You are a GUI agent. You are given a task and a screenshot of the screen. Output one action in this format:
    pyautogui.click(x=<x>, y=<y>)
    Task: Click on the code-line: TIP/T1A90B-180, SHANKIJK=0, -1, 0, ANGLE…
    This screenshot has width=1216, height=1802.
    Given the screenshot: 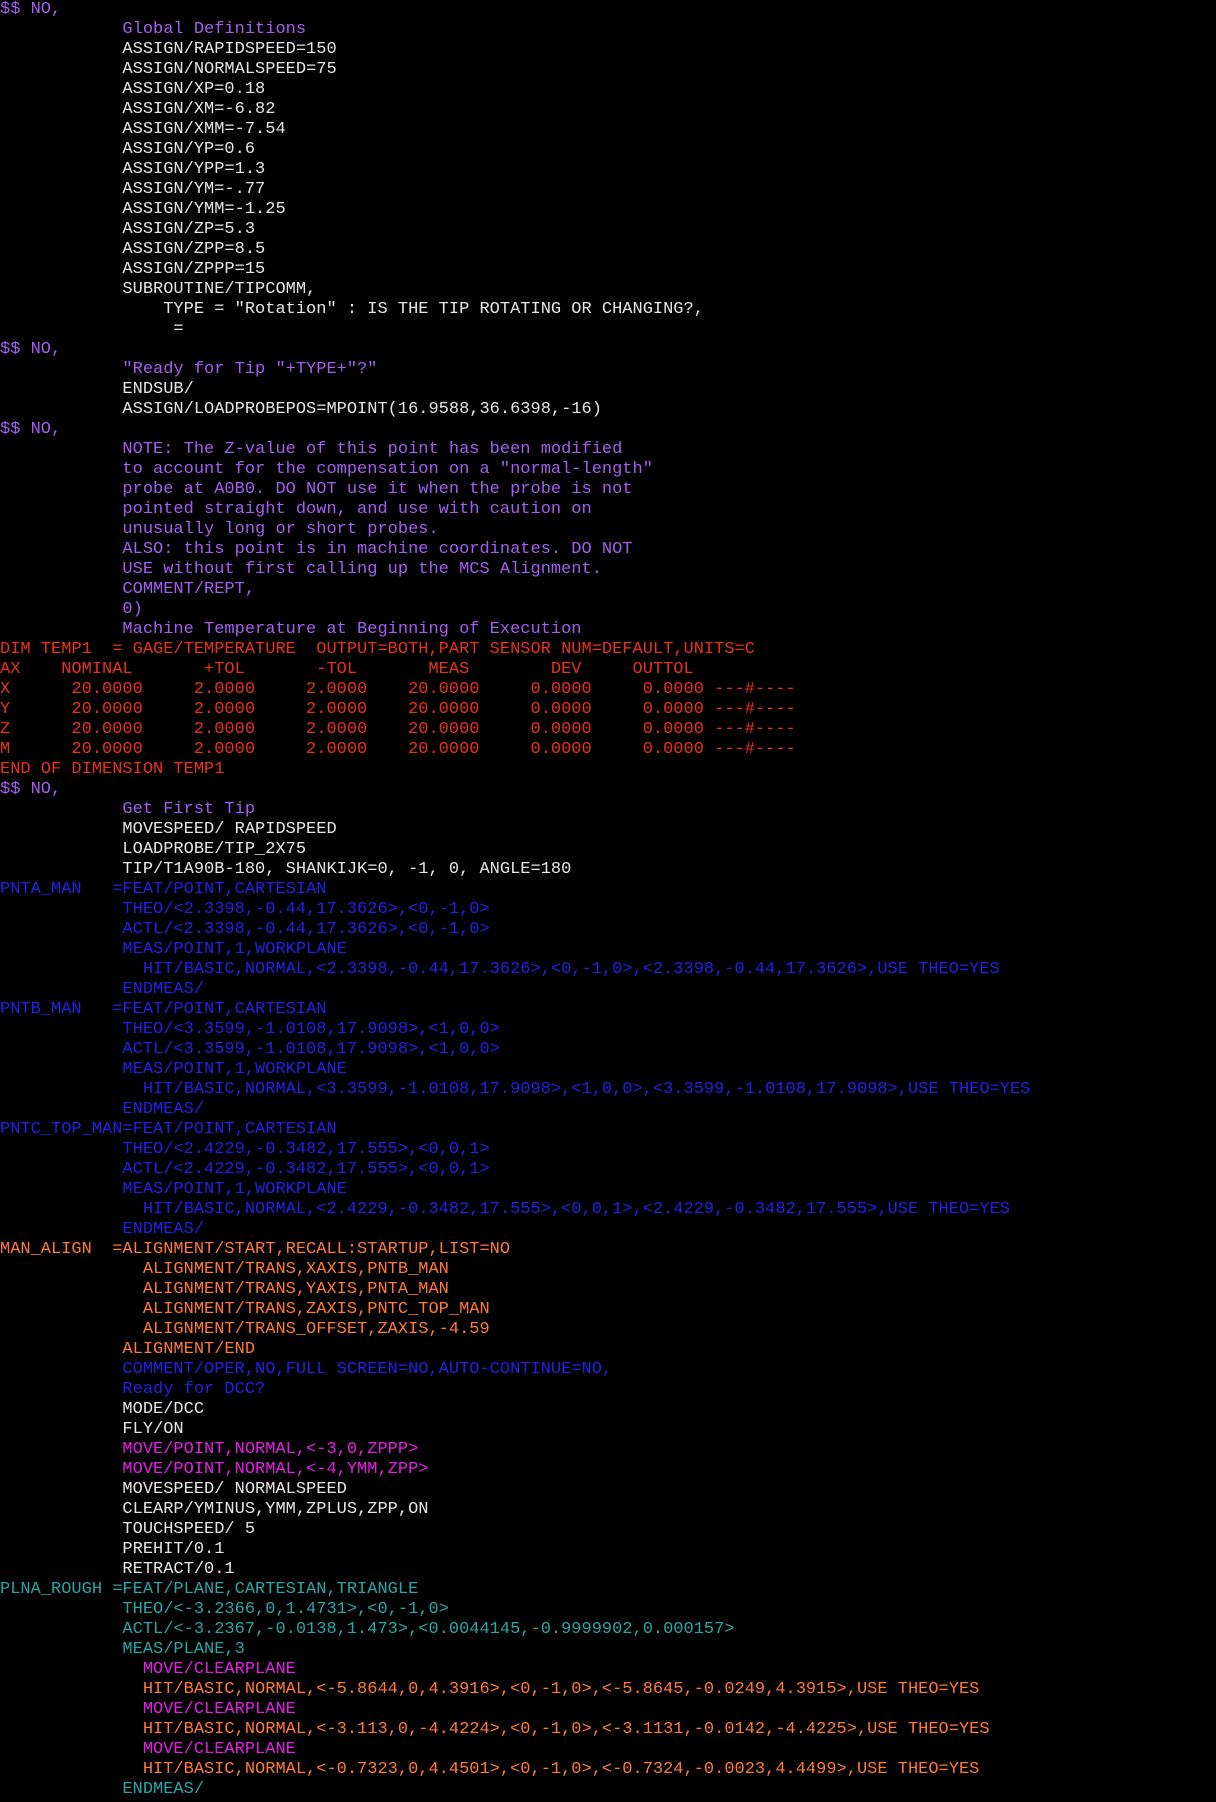 What is the action you would take?
    pyautogui.click(x=608, y=870)
    